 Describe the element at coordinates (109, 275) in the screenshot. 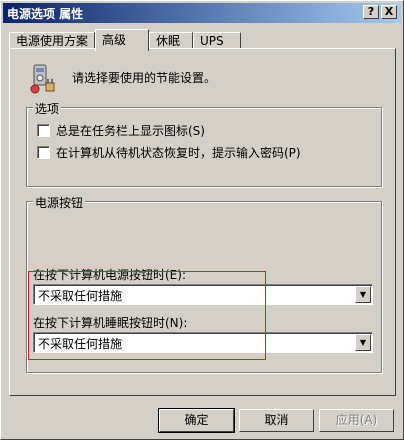

I see `power-button-label: 在按下计算机电源按钮时(E):` at that location.